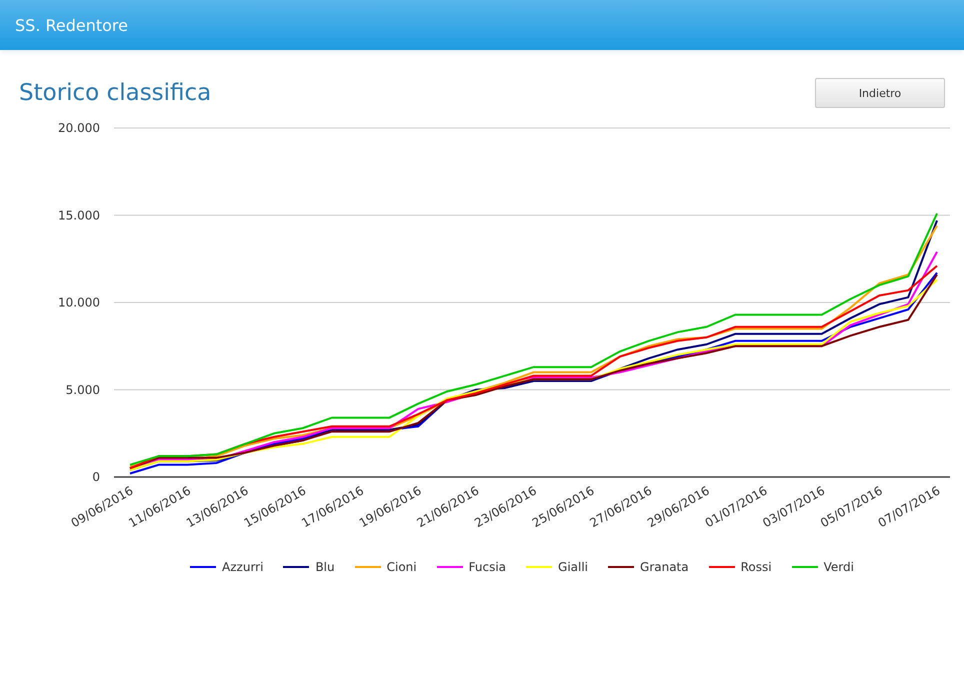 The height and width of the screenshot is (683, 964). I want to click on legend-label: Gialli, so click(573, 567).